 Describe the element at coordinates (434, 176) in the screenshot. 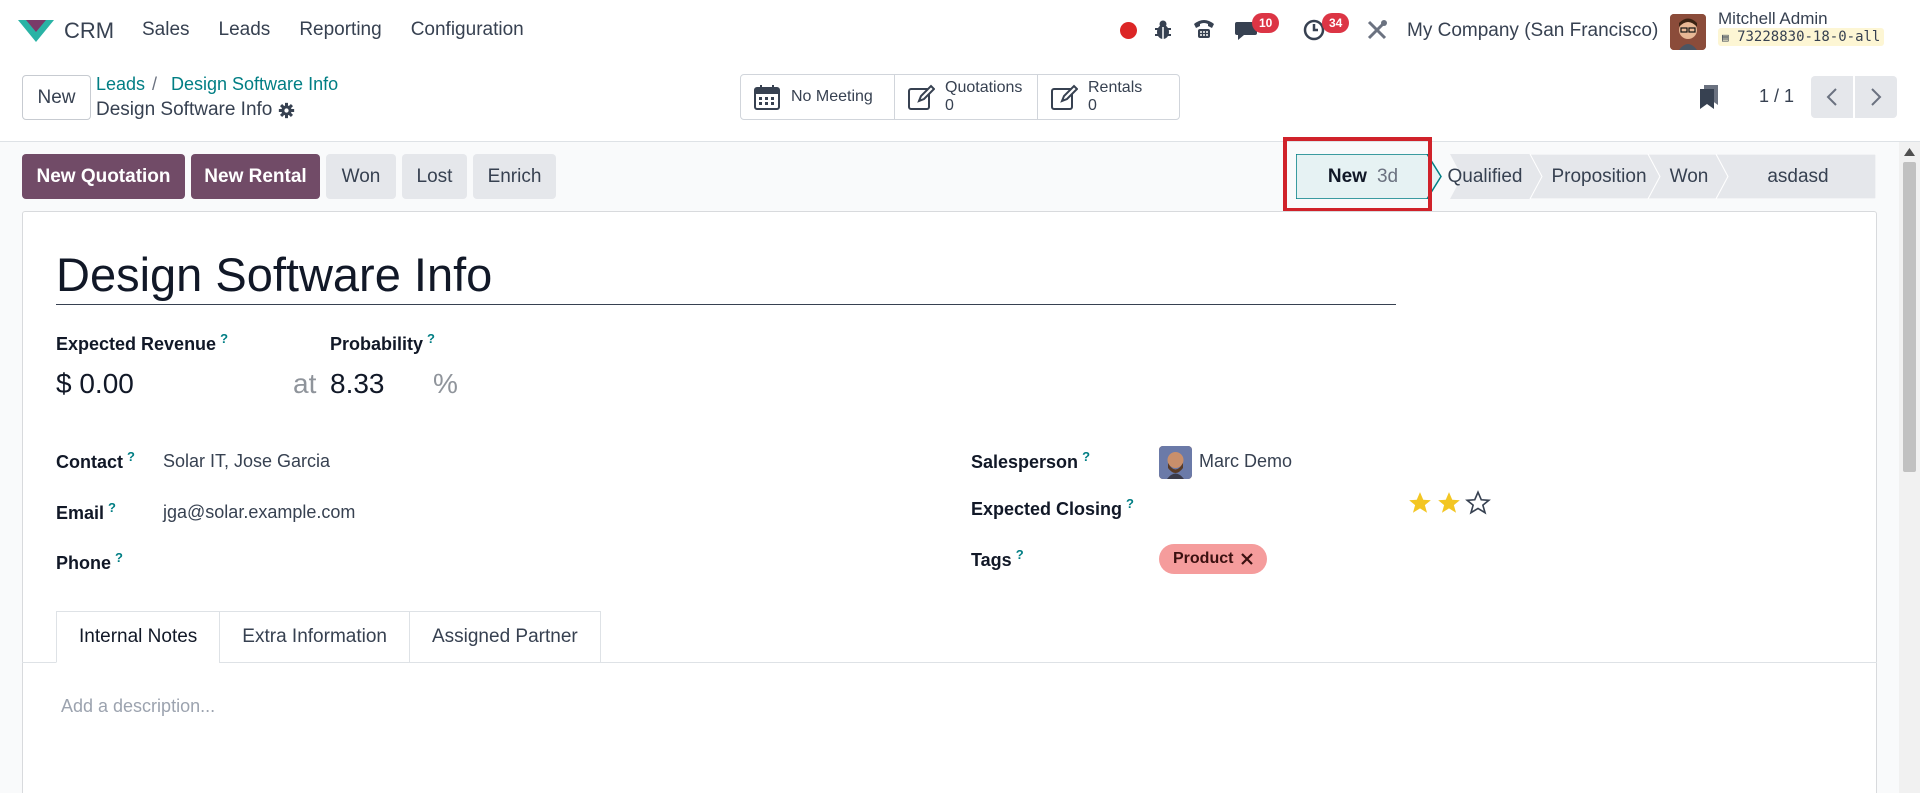

I see `lost-button: Lost` at that location.